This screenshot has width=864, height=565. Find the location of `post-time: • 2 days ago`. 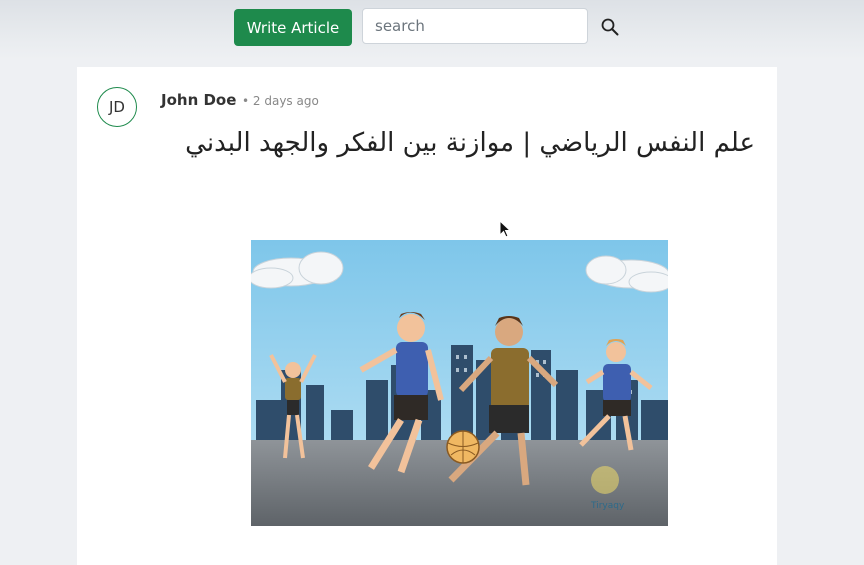

post-time: • 2 days ago is located at coordinates (280, 101).